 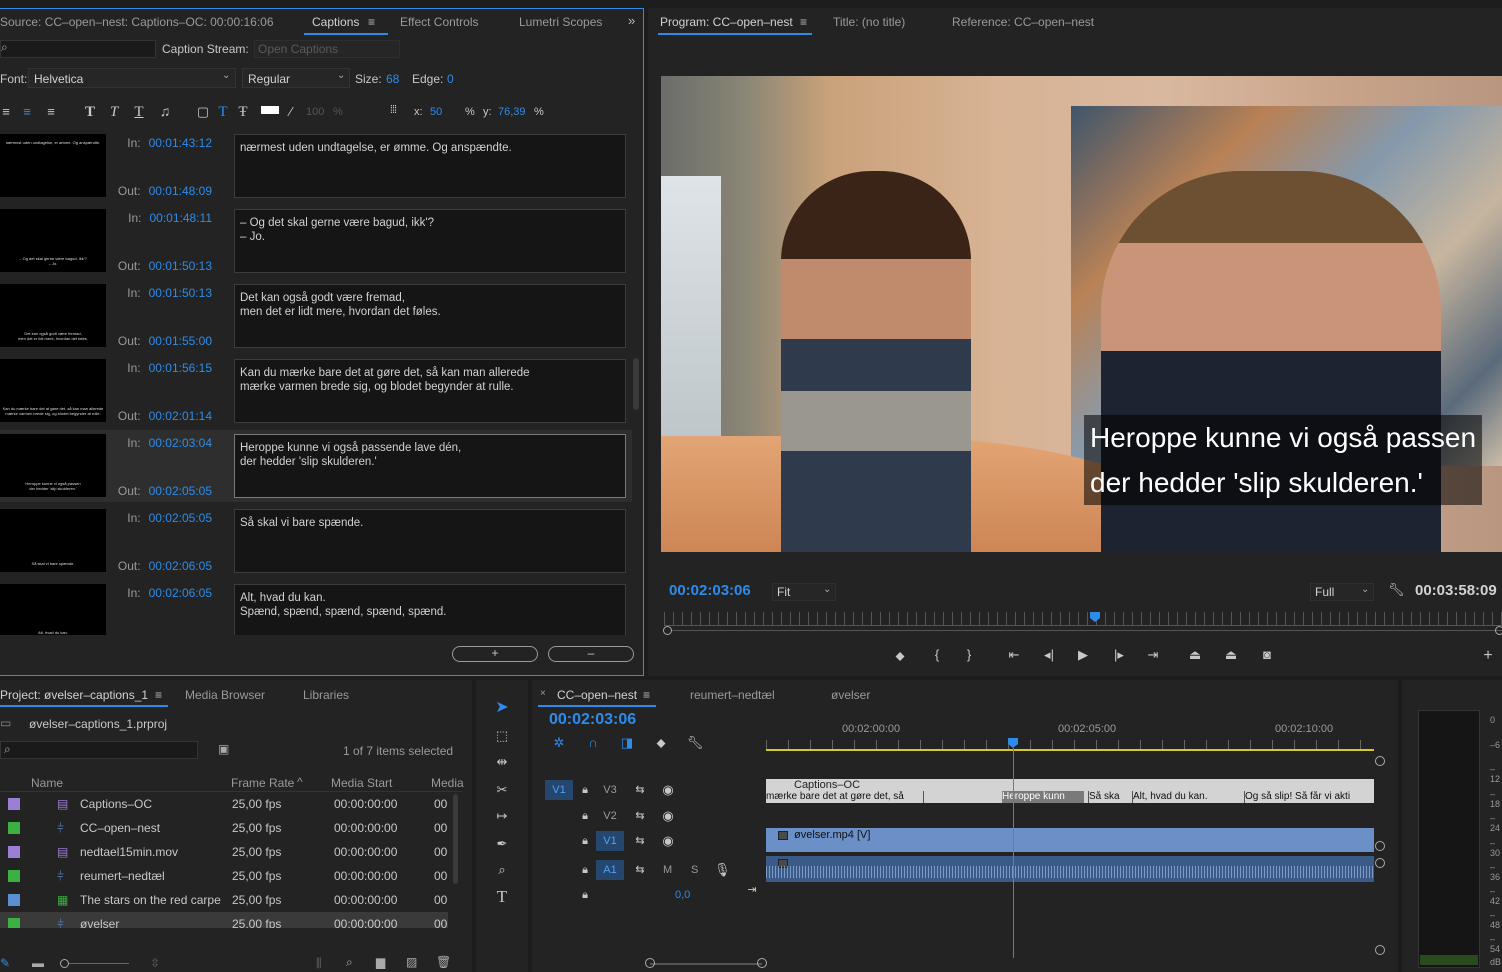 I want to click on project-scrollbar, so click(x=455, y=839).